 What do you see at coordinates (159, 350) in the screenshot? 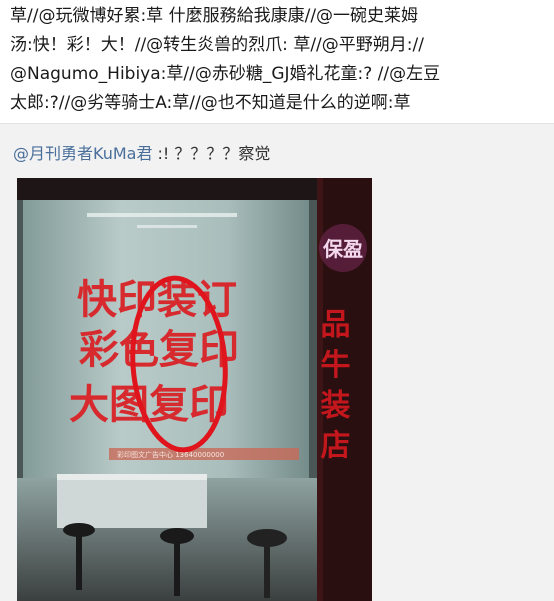
I see `sign-line-color-copy: 彩色复印` at bounding box center [159, 350].